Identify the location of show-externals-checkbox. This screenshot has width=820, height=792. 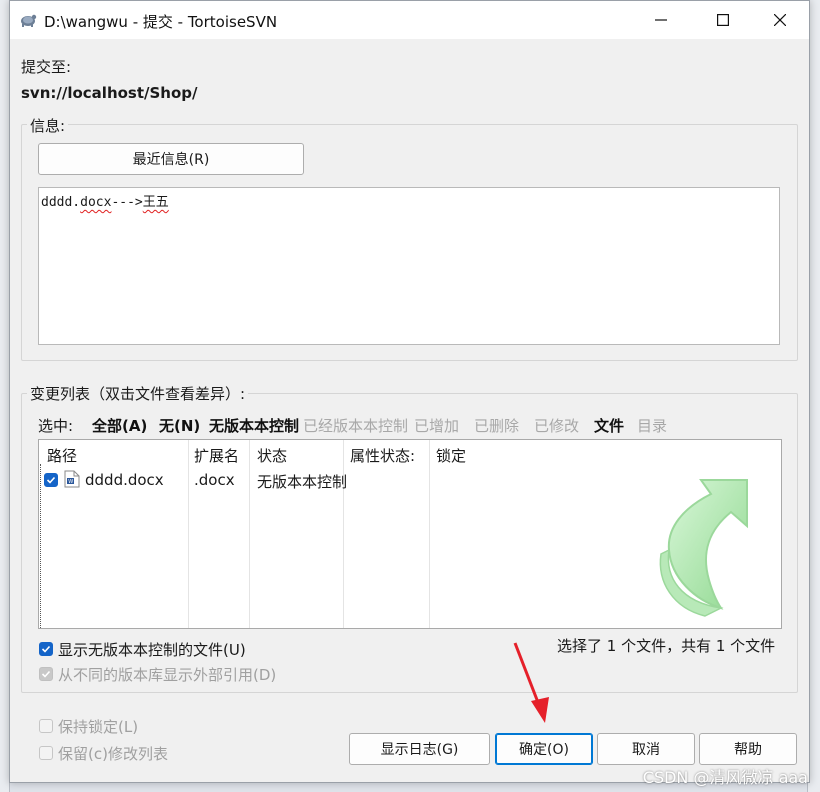
(46, 674).